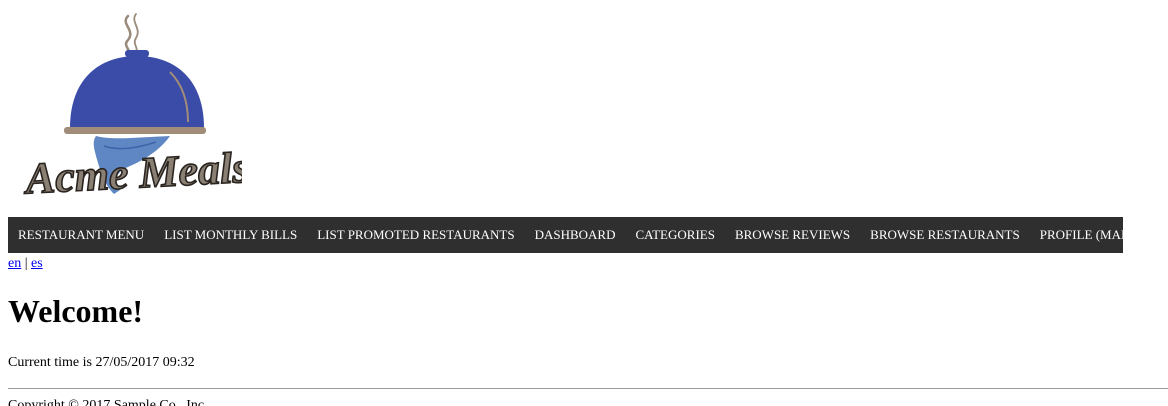  I want to click on lang-en-link: en, so click(14, 263).